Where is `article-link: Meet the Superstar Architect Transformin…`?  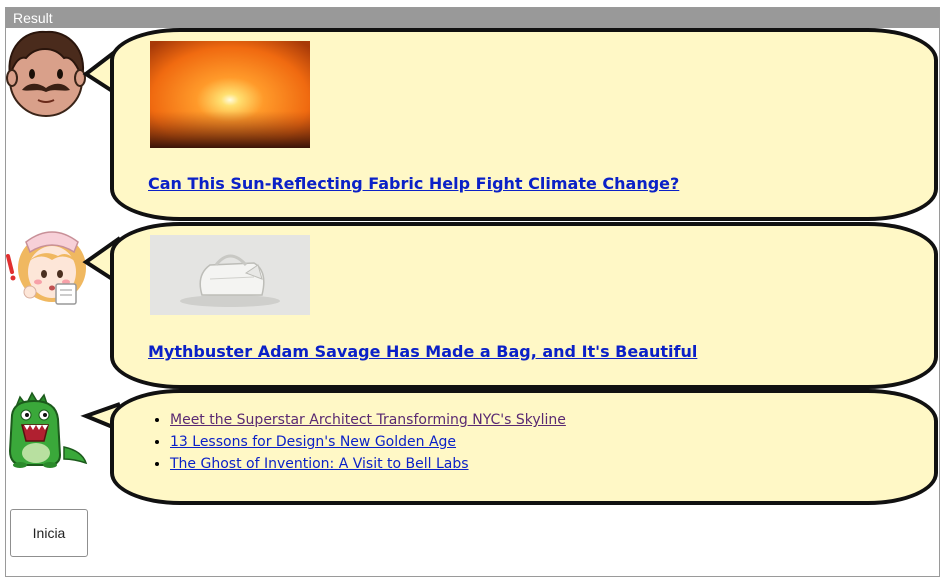
article-link: Meet the Superstar Architect Transformin… is located at coordinates (368, 420).